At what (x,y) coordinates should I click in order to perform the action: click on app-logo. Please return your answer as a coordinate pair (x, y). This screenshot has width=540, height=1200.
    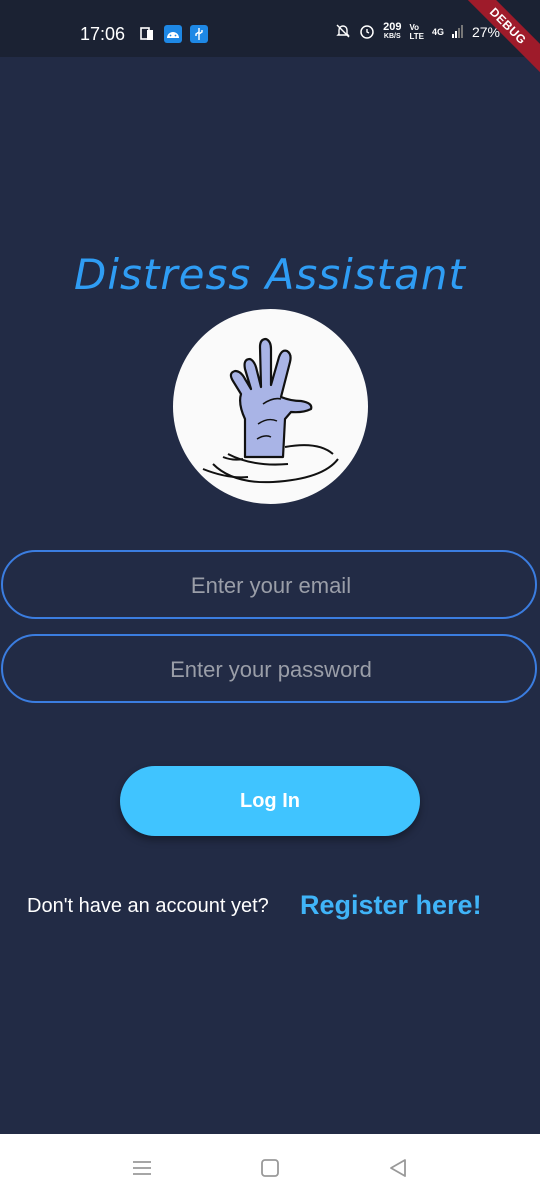
    Looking at the image, I should click on (270, 406).